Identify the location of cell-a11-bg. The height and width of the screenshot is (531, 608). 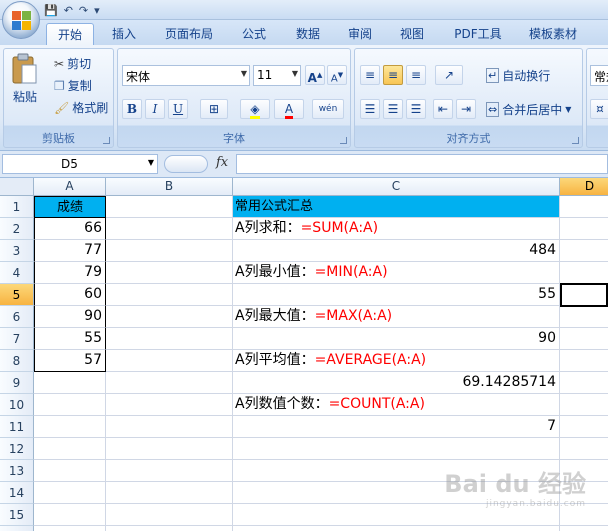
(70, 427).